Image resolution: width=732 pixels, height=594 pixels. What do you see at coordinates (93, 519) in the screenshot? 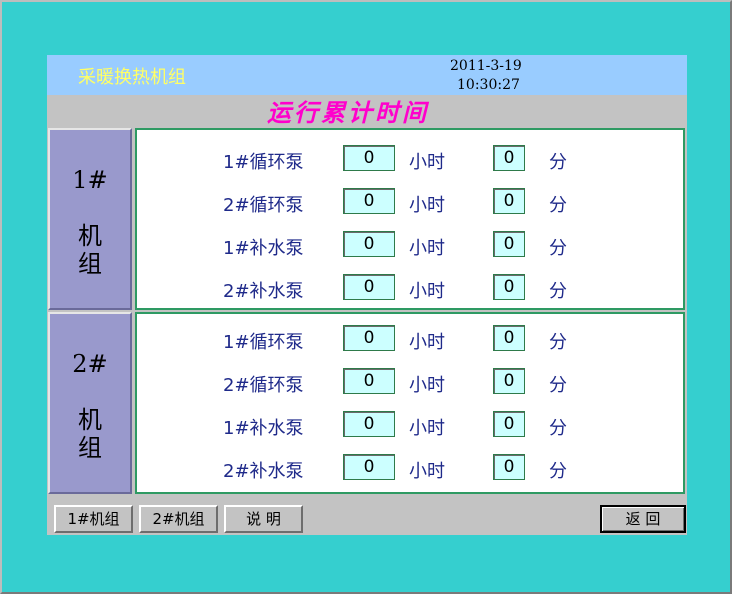
I see `unit-1-button: 1#机组` at bounding box center [93, 519].